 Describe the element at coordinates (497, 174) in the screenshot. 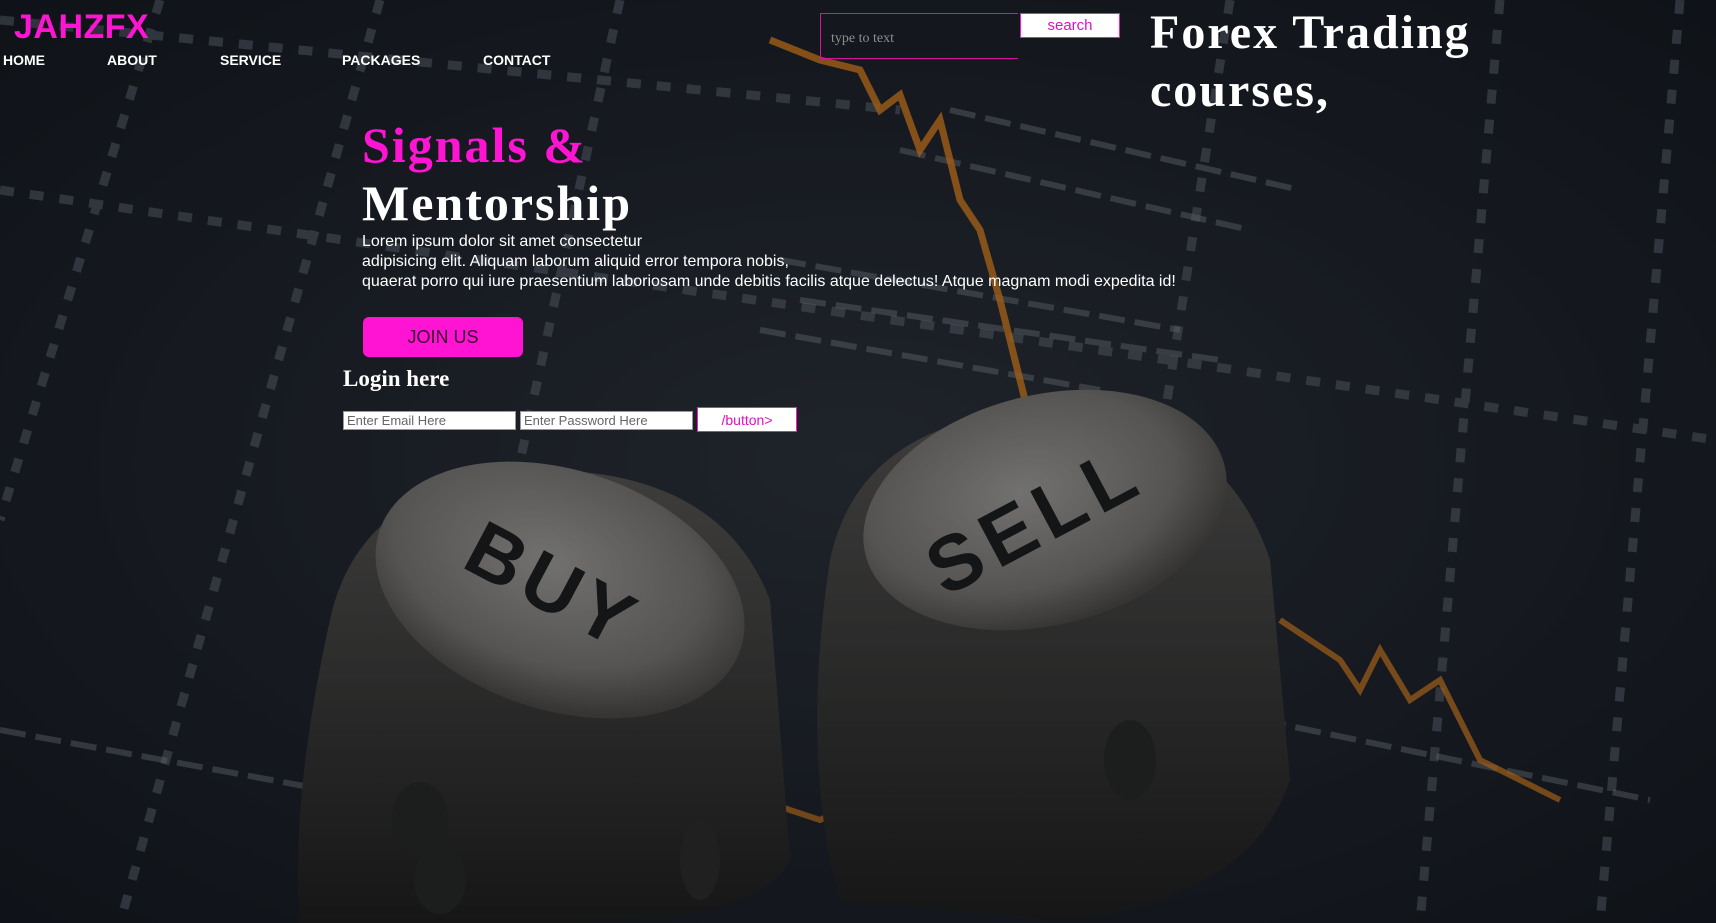

I see `hero-title: Signals & Mentorship` at that location.